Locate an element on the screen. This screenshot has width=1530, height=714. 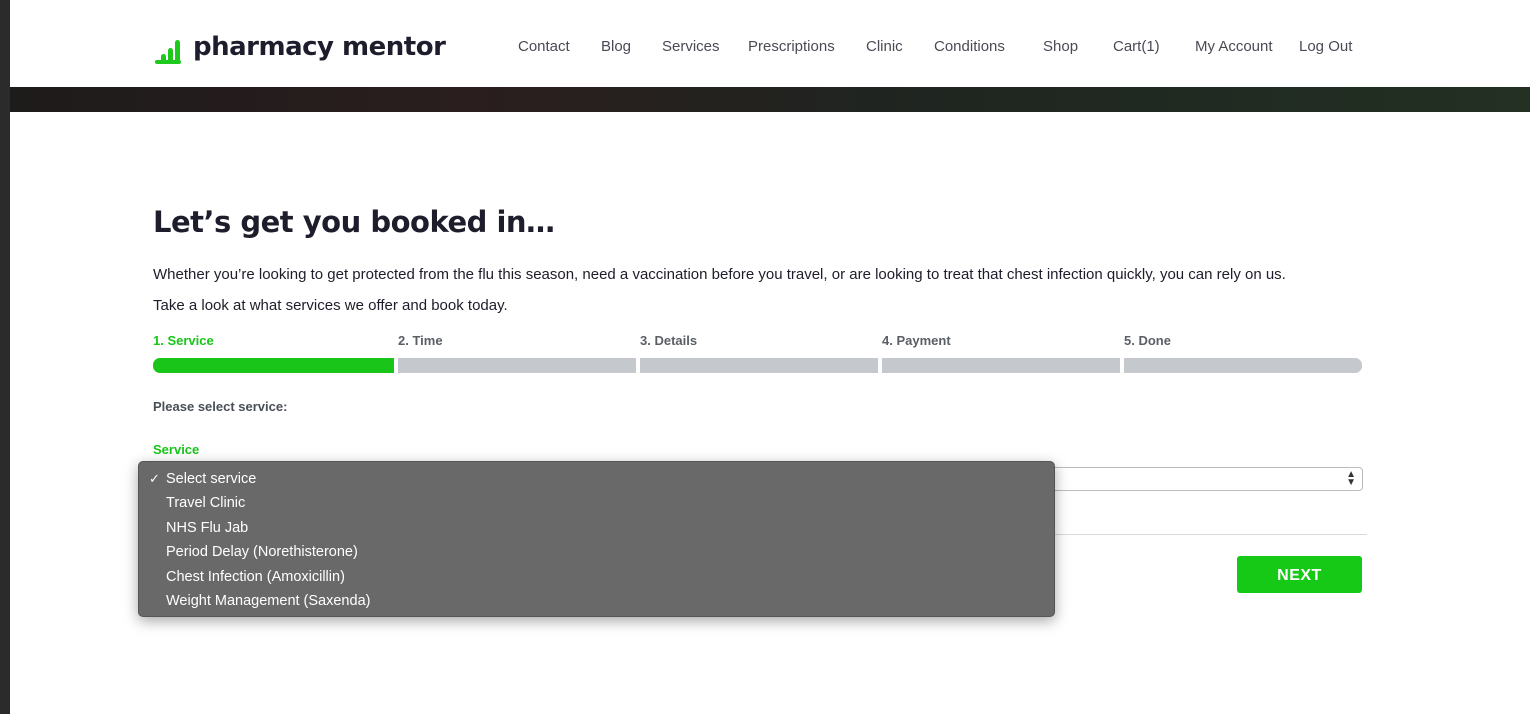
nav-blog: Blog is located at coordinates (616, 46).